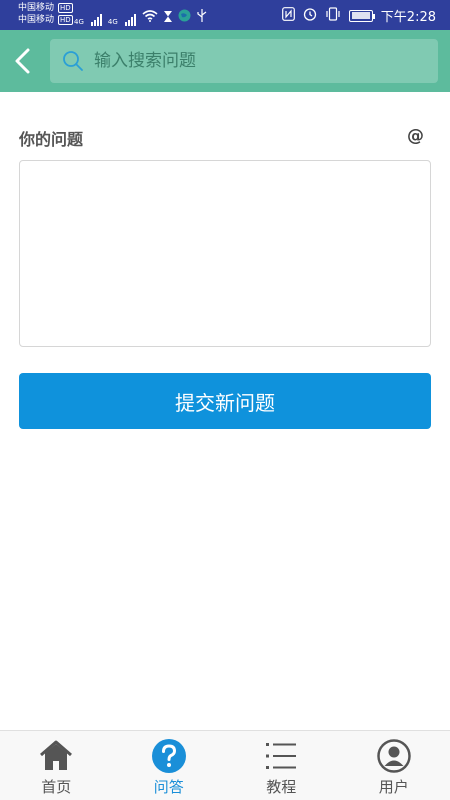  I want to click on bottom-nav: 首页 问答 教程 用户, so click(225, 765).